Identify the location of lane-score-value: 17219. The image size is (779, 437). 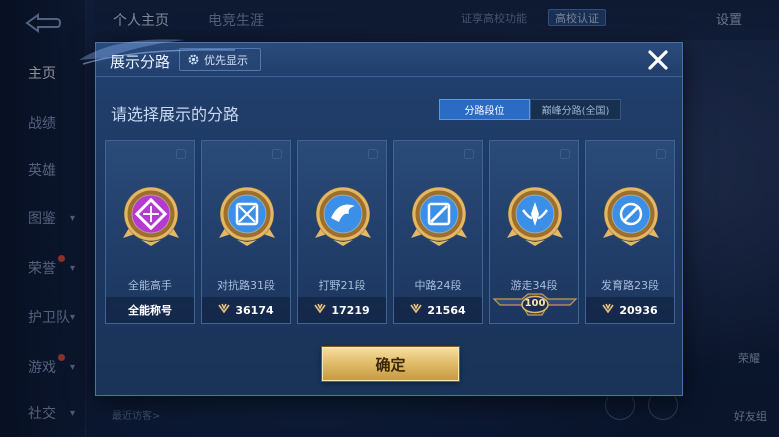
(350, 310).